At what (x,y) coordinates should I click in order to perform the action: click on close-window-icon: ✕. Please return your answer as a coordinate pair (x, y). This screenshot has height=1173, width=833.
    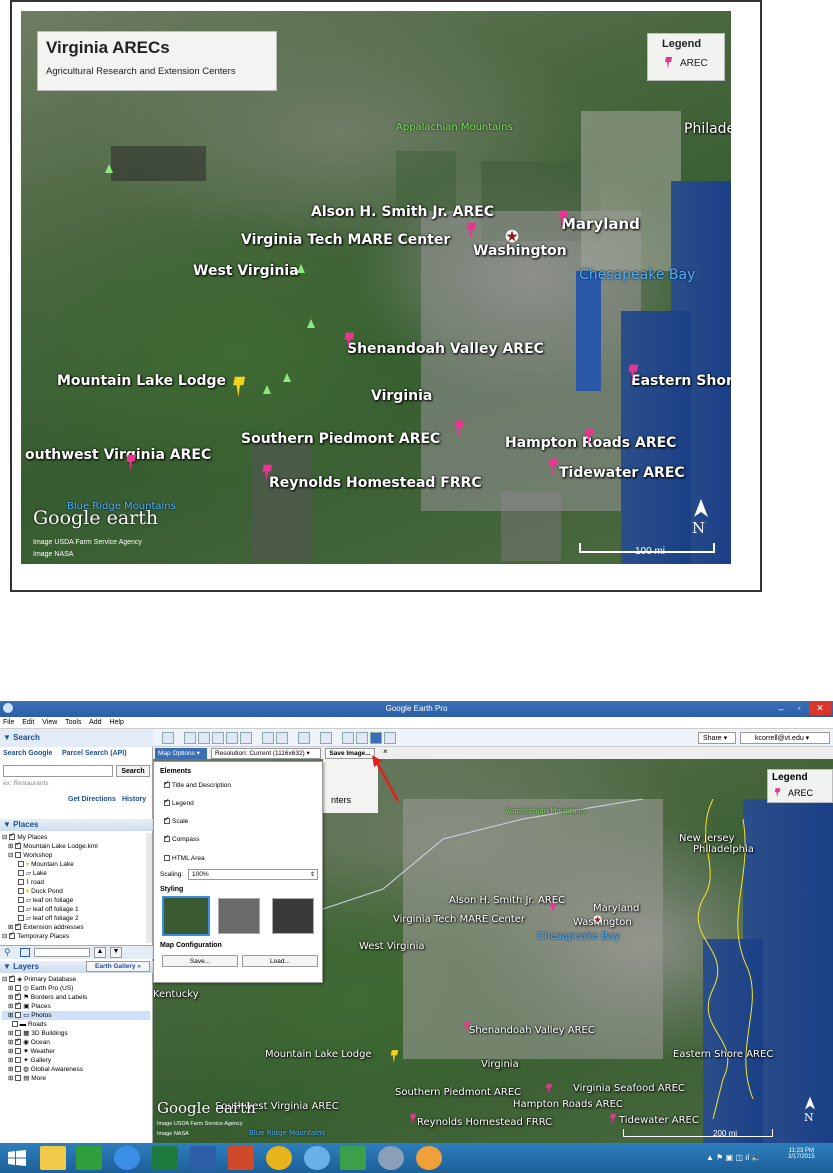
    Looking at the image, I should click on (820, 708).